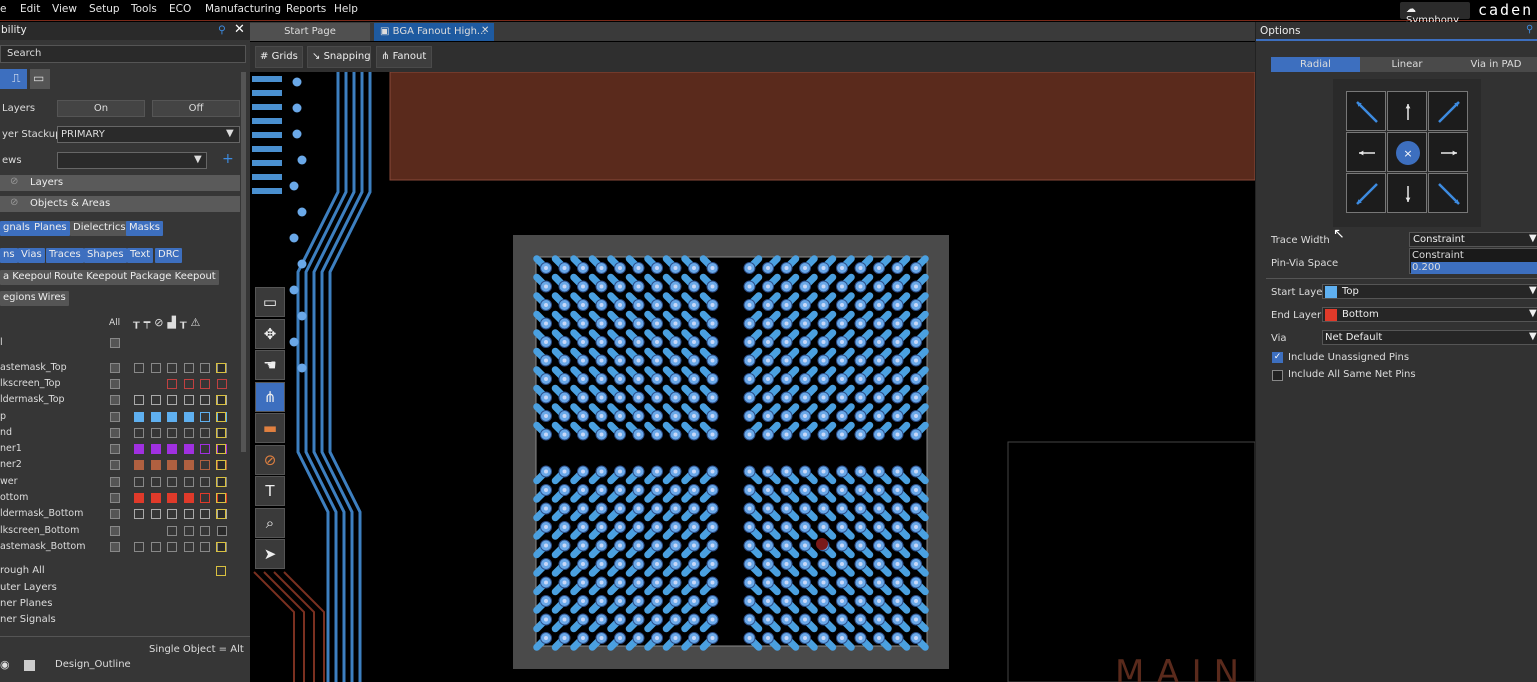  I want to click on chip-text: Text, so click(140, 255).